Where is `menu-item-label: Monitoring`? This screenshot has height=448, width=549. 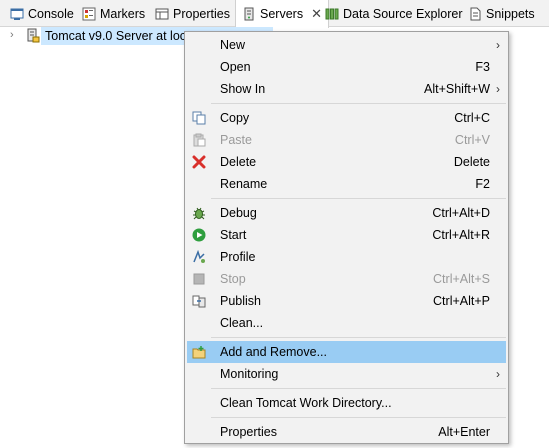 menu-item-label: Monitoring is located at coordinates (249, 374).